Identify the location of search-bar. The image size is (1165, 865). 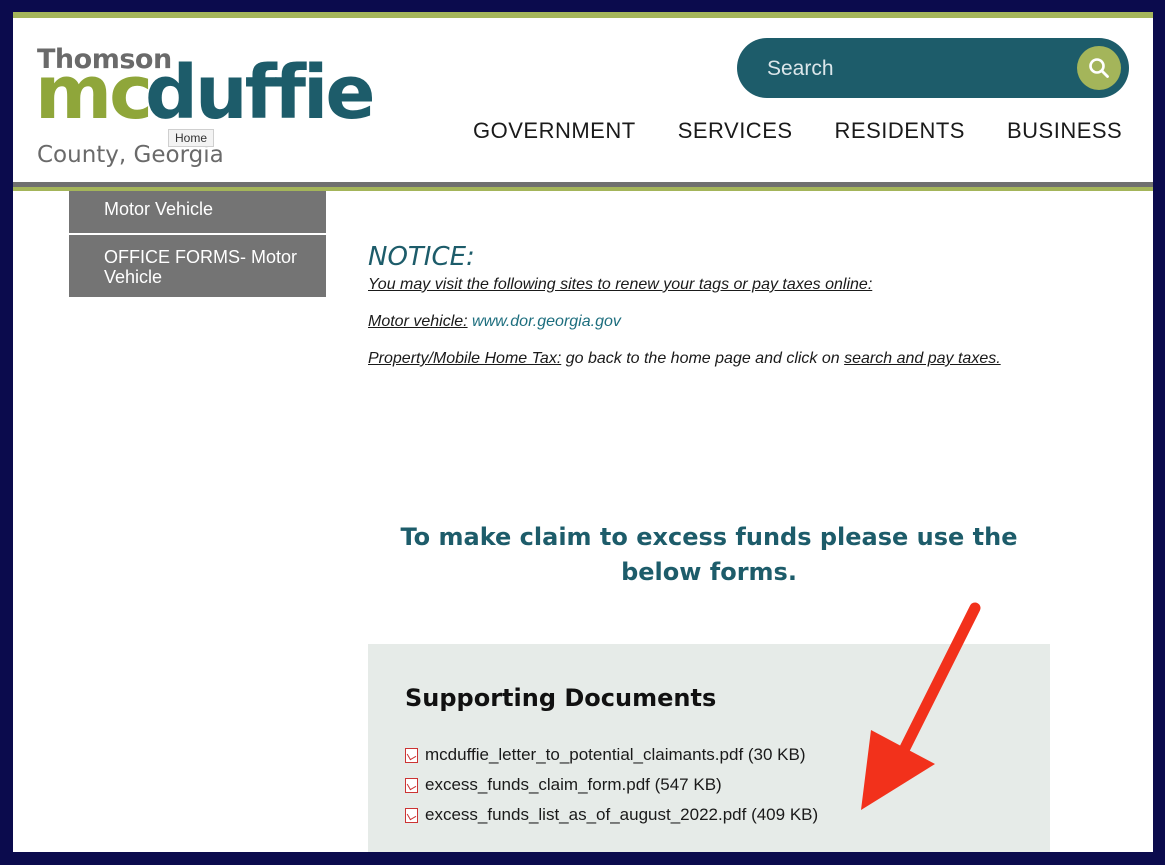
(933, 68).